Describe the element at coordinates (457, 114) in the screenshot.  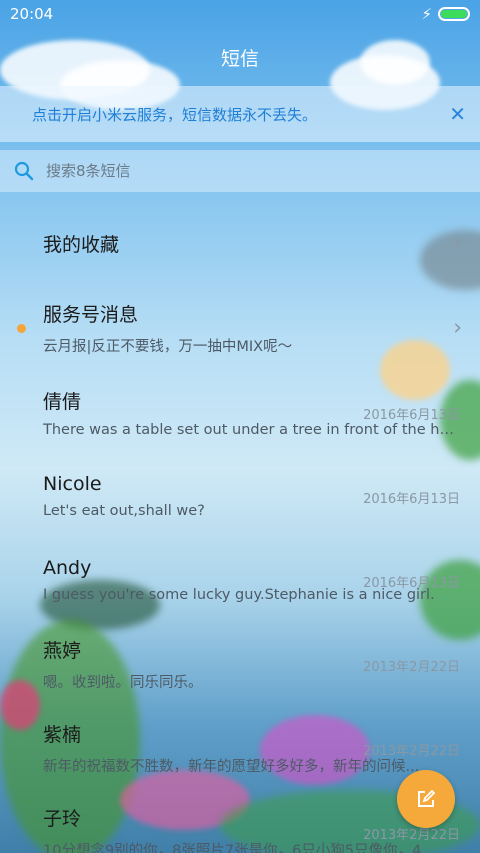
I see `close-icon: ✕` at that location.